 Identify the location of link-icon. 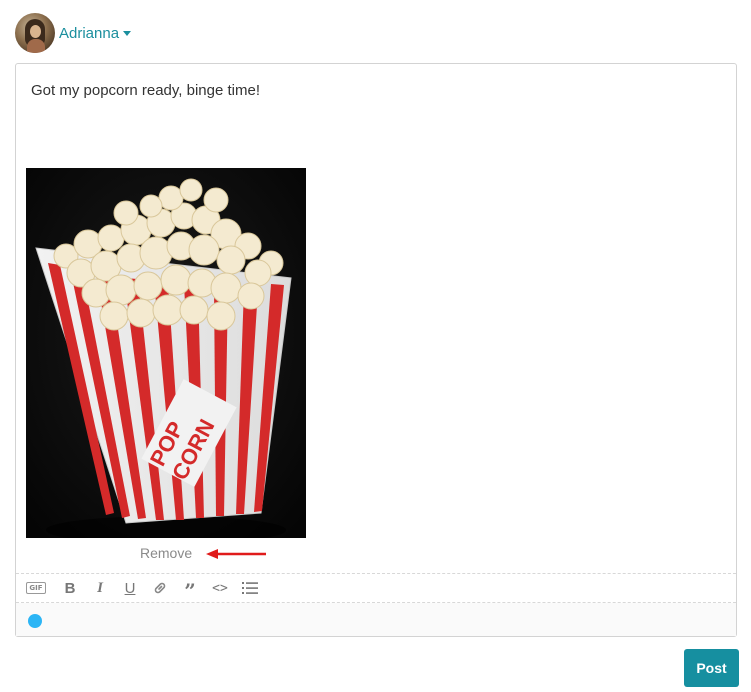
(160, 588).